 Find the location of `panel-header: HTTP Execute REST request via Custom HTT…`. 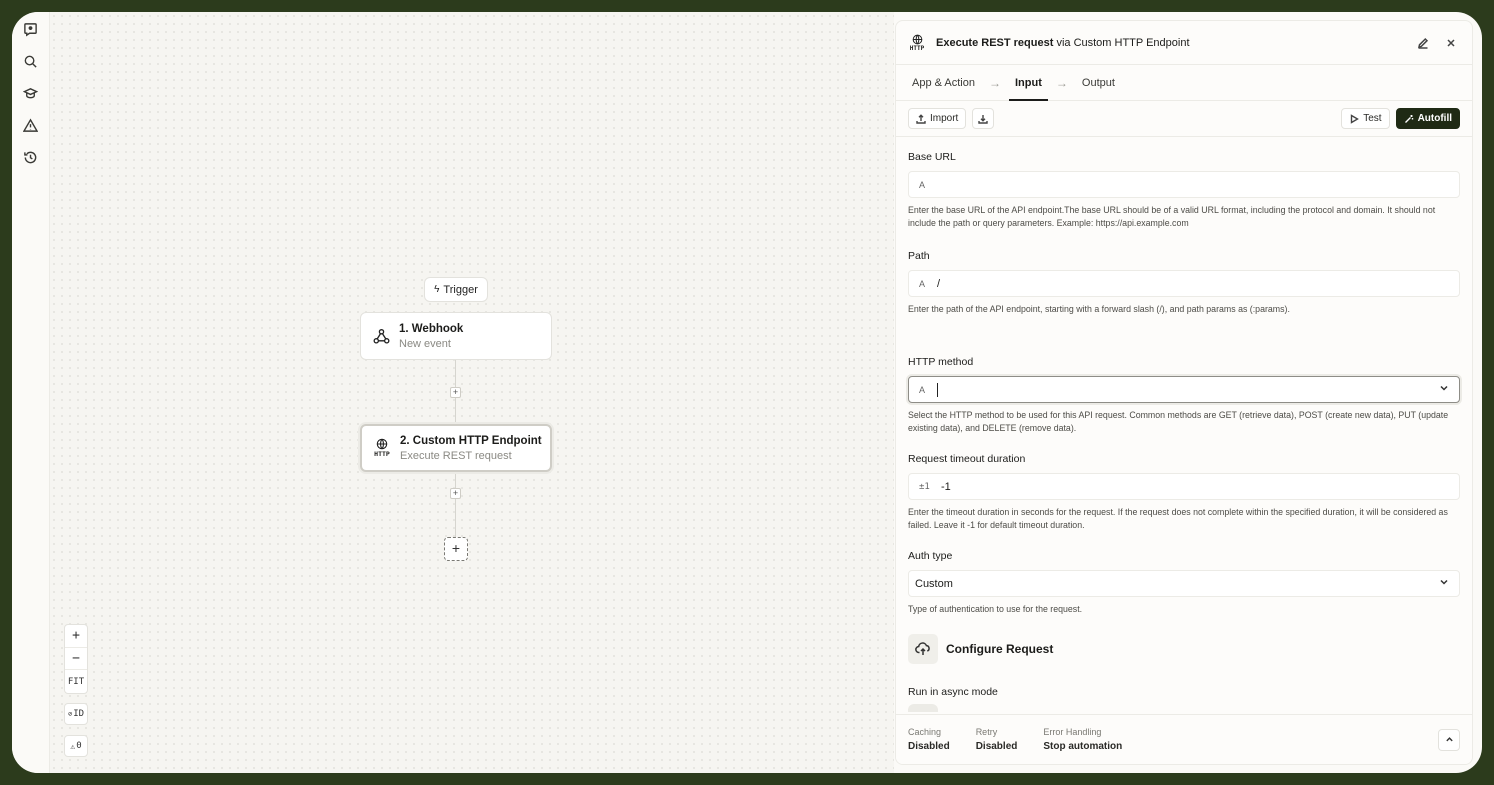

panel-header: HTTP Execute REST request via Custom HTT… is located at coordinates (1184, 43).